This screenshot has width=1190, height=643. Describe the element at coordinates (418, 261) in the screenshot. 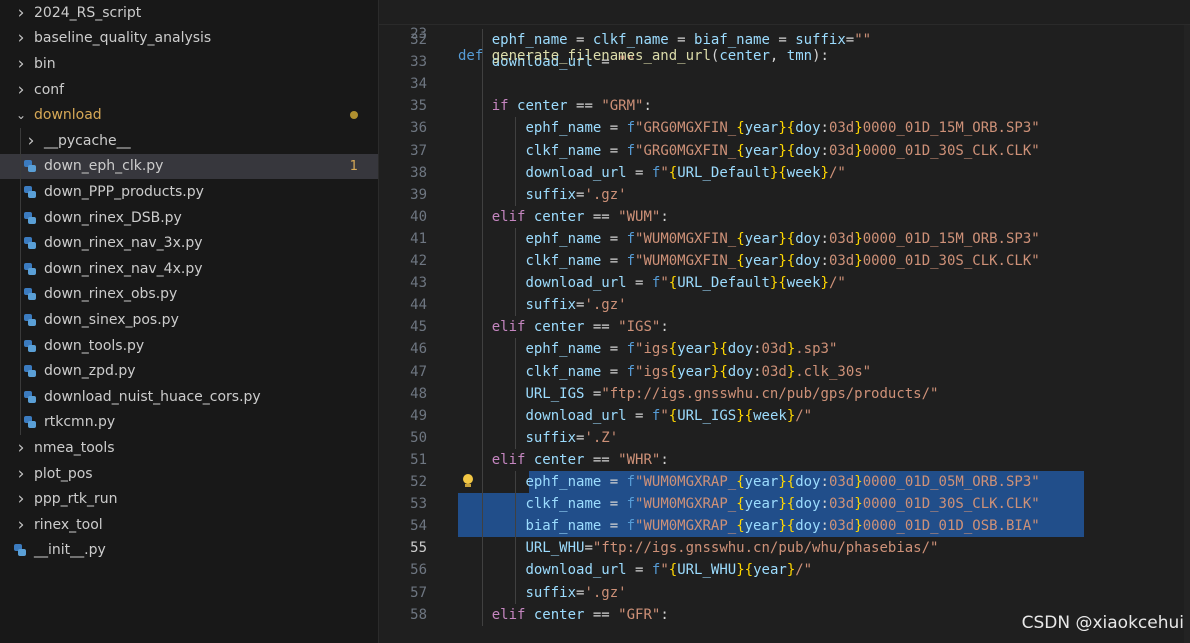

I see `line-number: 42` at that location.